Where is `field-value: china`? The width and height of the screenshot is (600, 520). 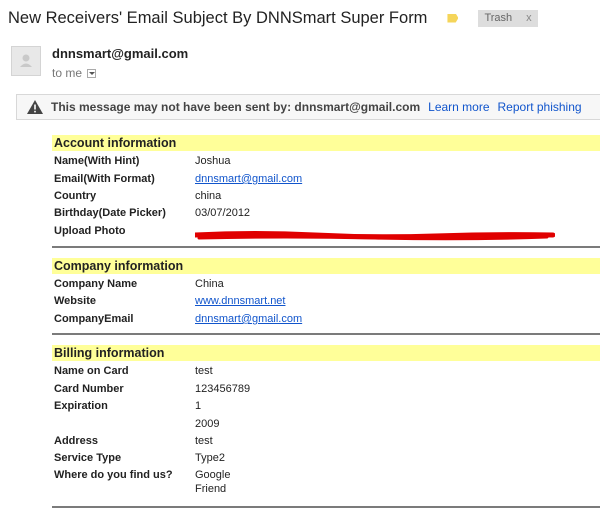
field-value: china is located at coordinates (208, 196).